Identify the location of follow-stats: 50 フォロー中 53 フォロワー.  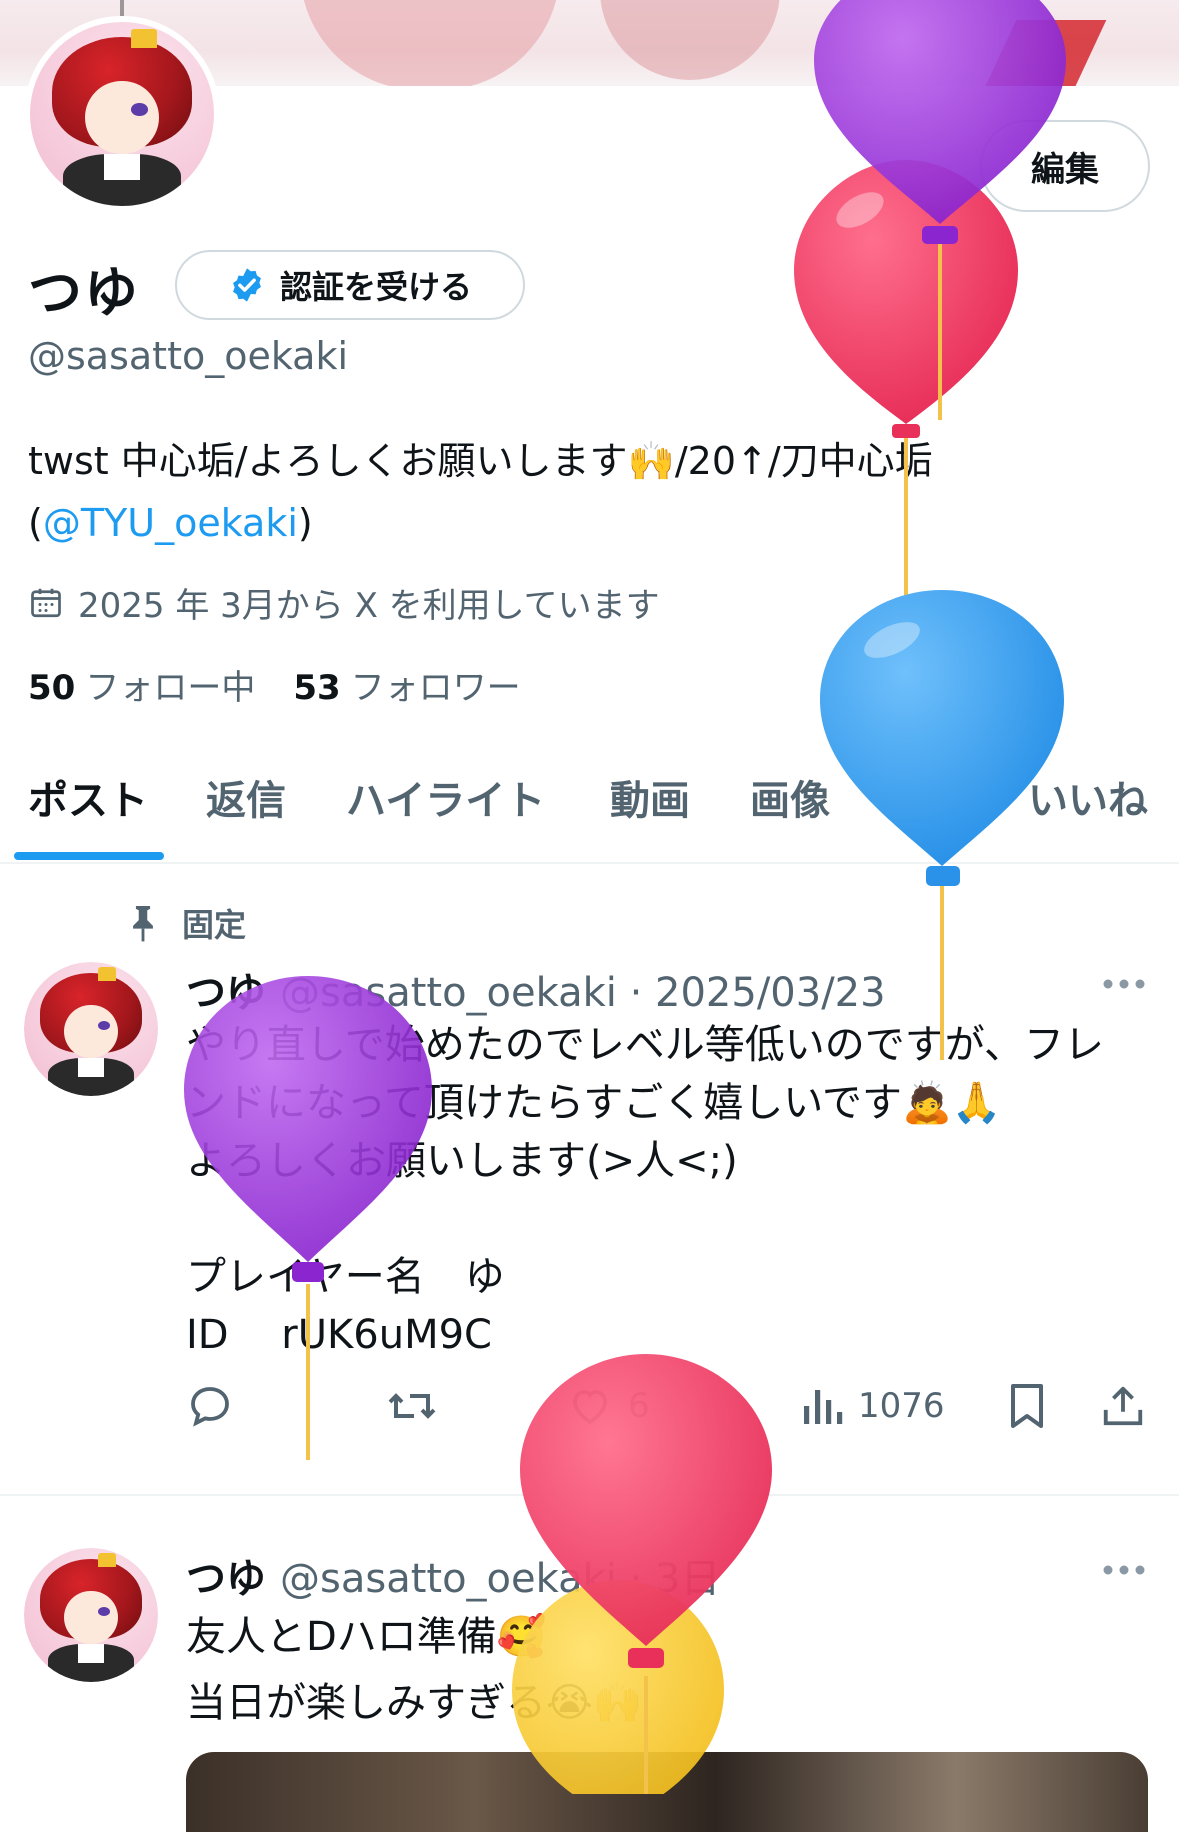
(274, 684).